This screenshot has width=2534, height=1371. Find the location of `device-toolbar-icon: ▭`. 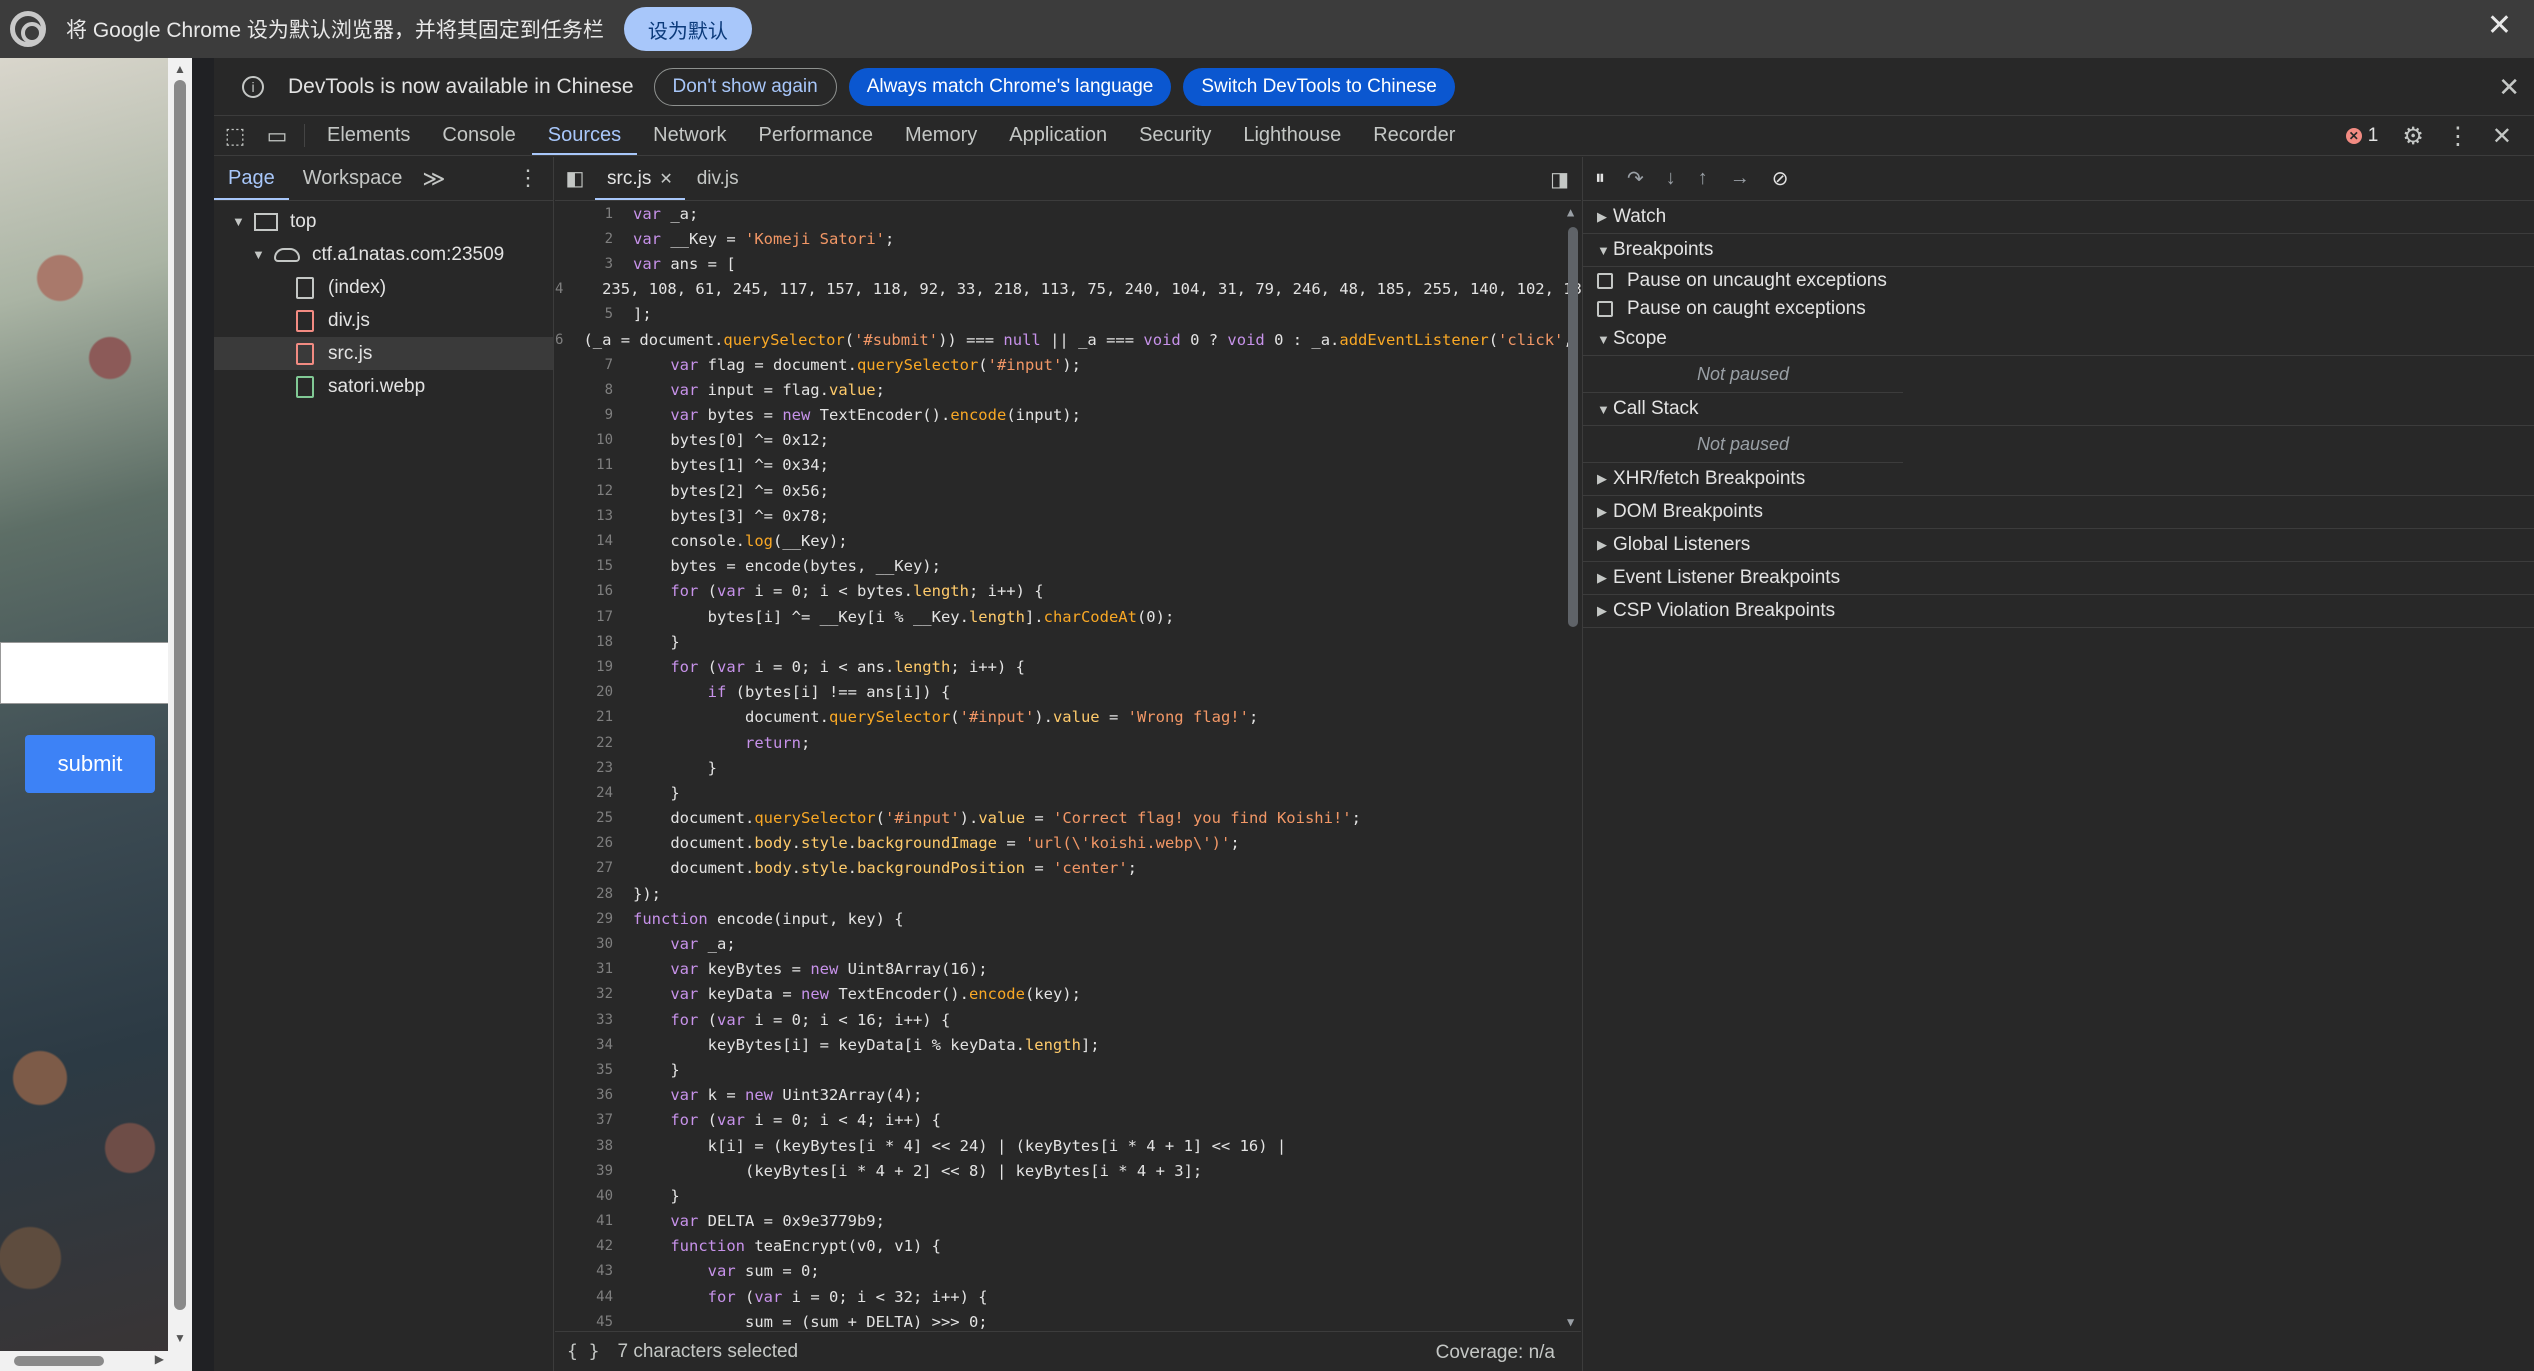

device-toolbar-icon: ▭ is located at coordinates (277, 135).